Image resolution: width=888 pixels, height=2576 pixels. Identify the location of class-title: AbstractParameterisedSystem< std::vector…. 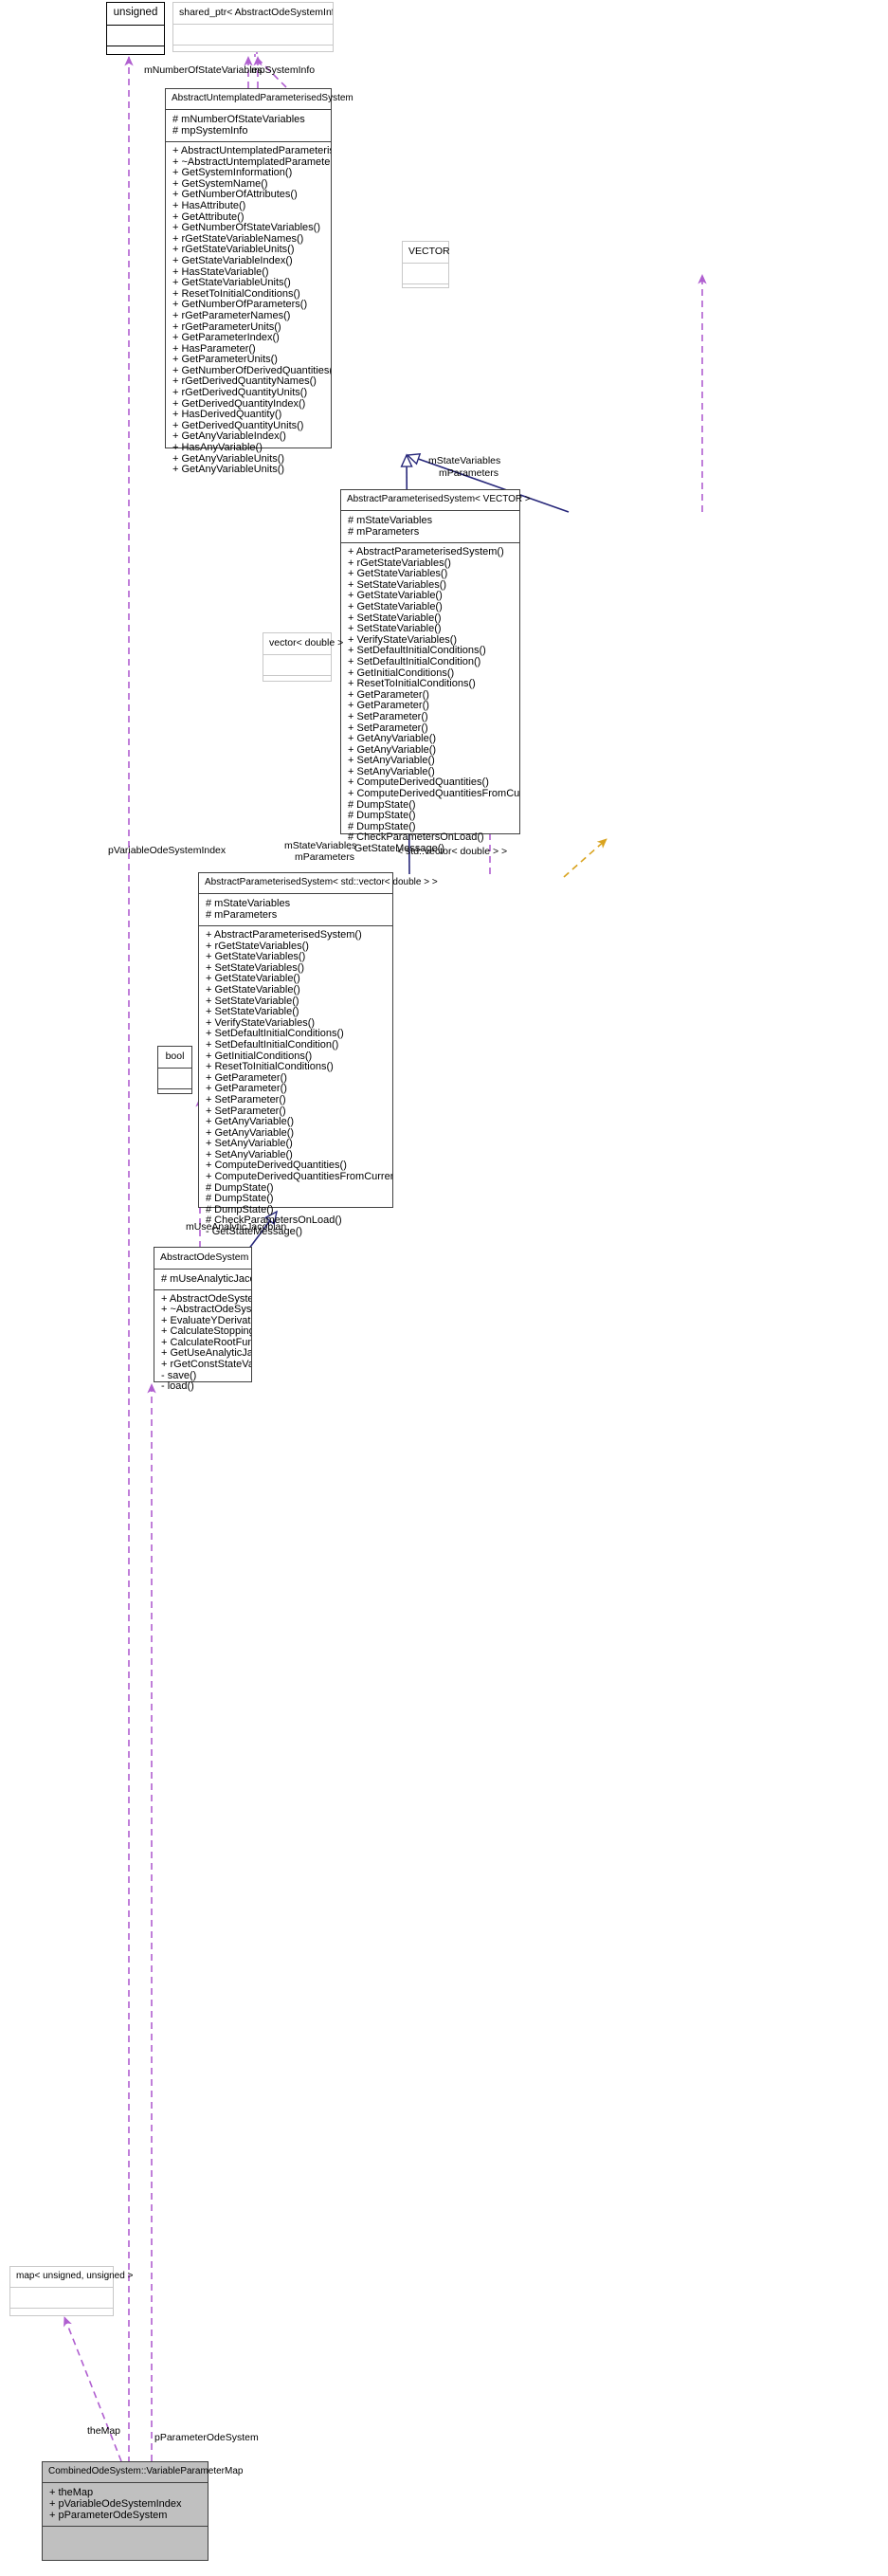
(318, 883).